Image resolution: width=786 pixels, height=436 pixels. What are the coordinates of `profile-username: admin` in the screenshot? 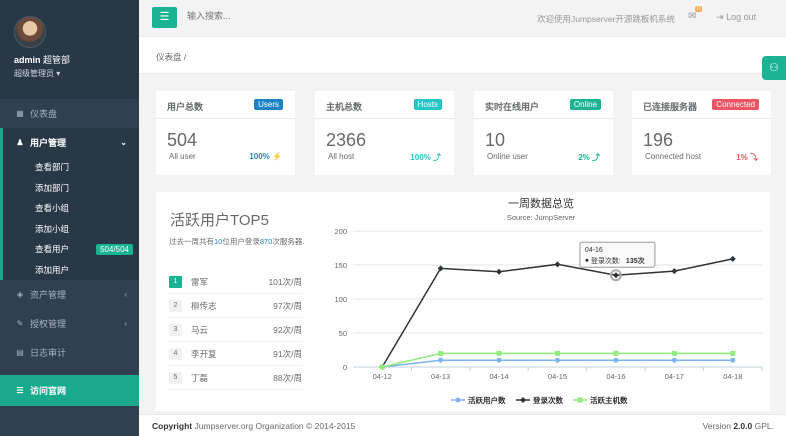 It's located at (27, 60).